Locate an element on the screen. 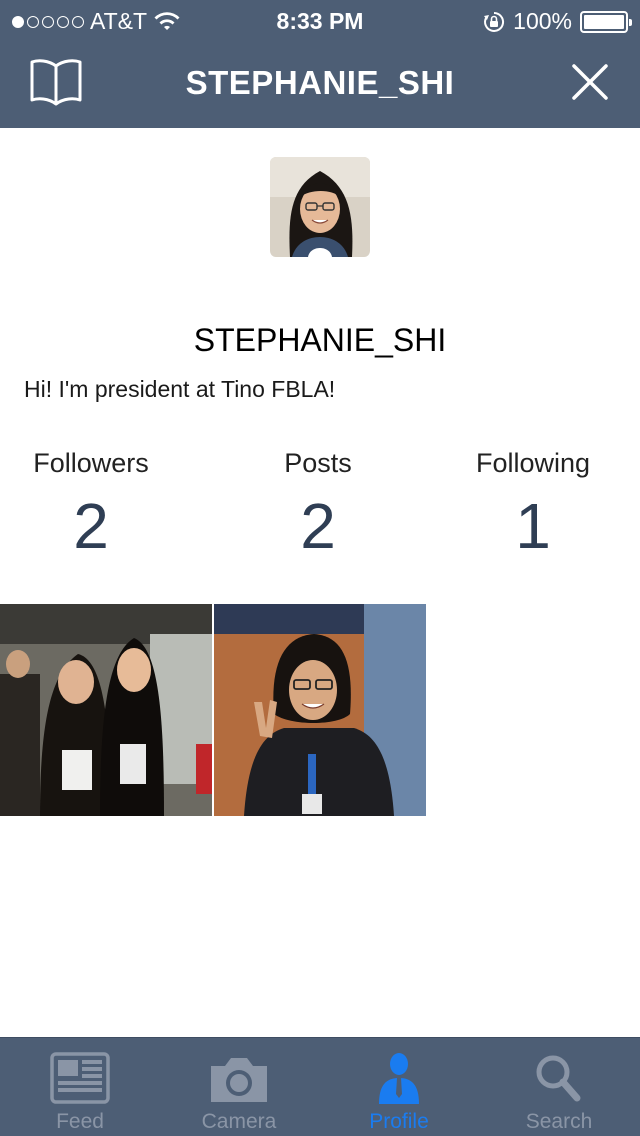  tab-feed-label: Feed is located at coordinates (80, 1121).